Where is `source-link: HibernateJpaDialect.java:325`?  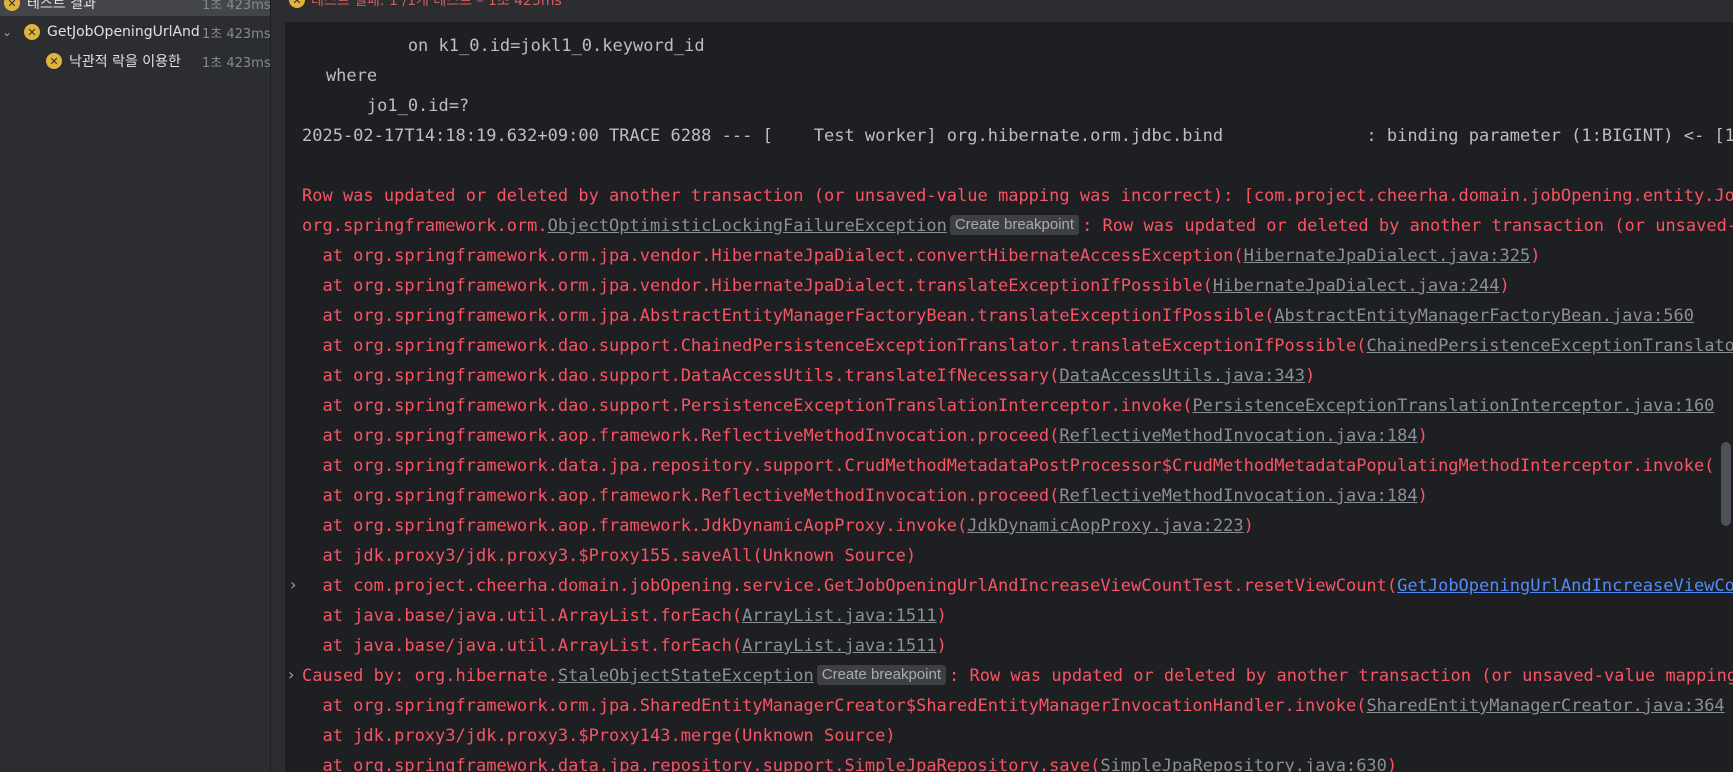 source-link: HibernateJpaDialect.java:325 is located at coordinates (1387, 256).